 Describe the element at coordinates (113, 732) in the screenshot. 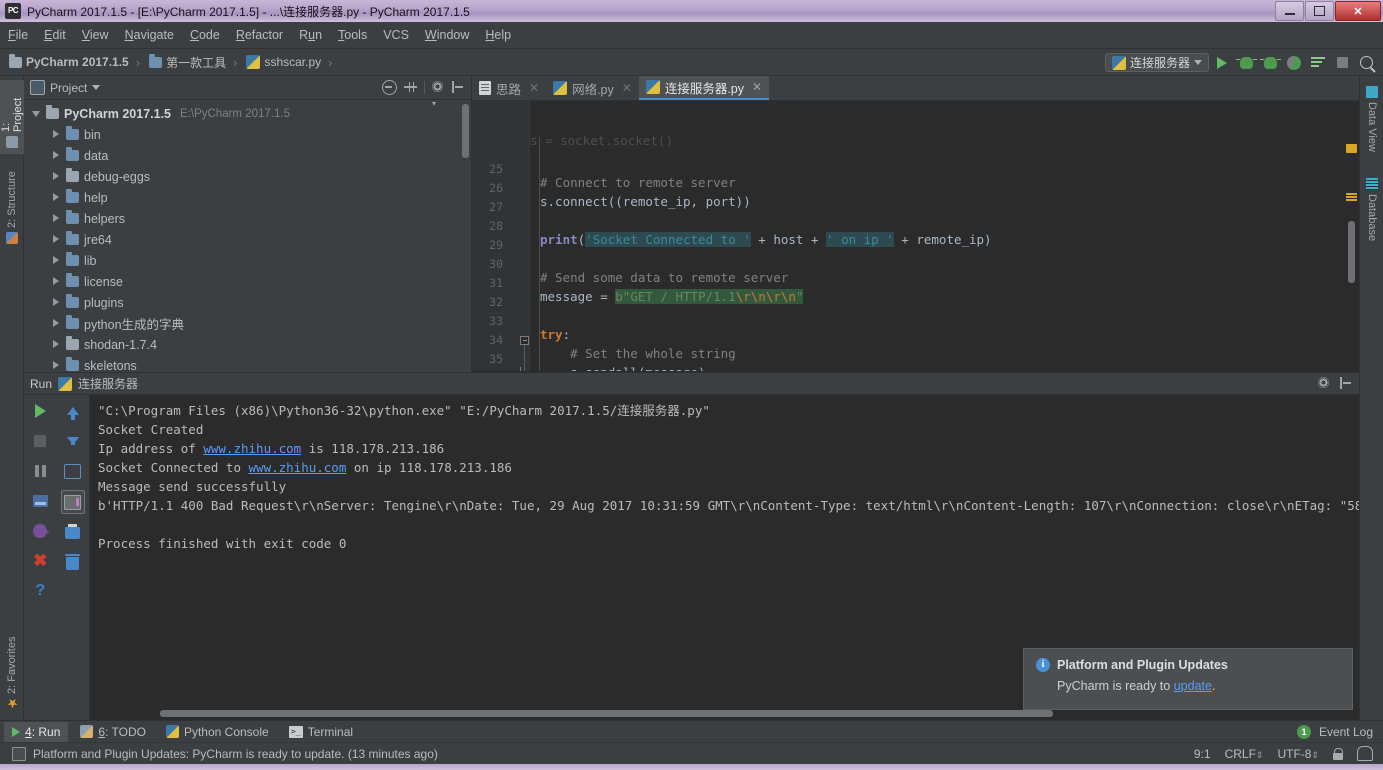

I see `tool-button-todo: 6: TODO` at that location.